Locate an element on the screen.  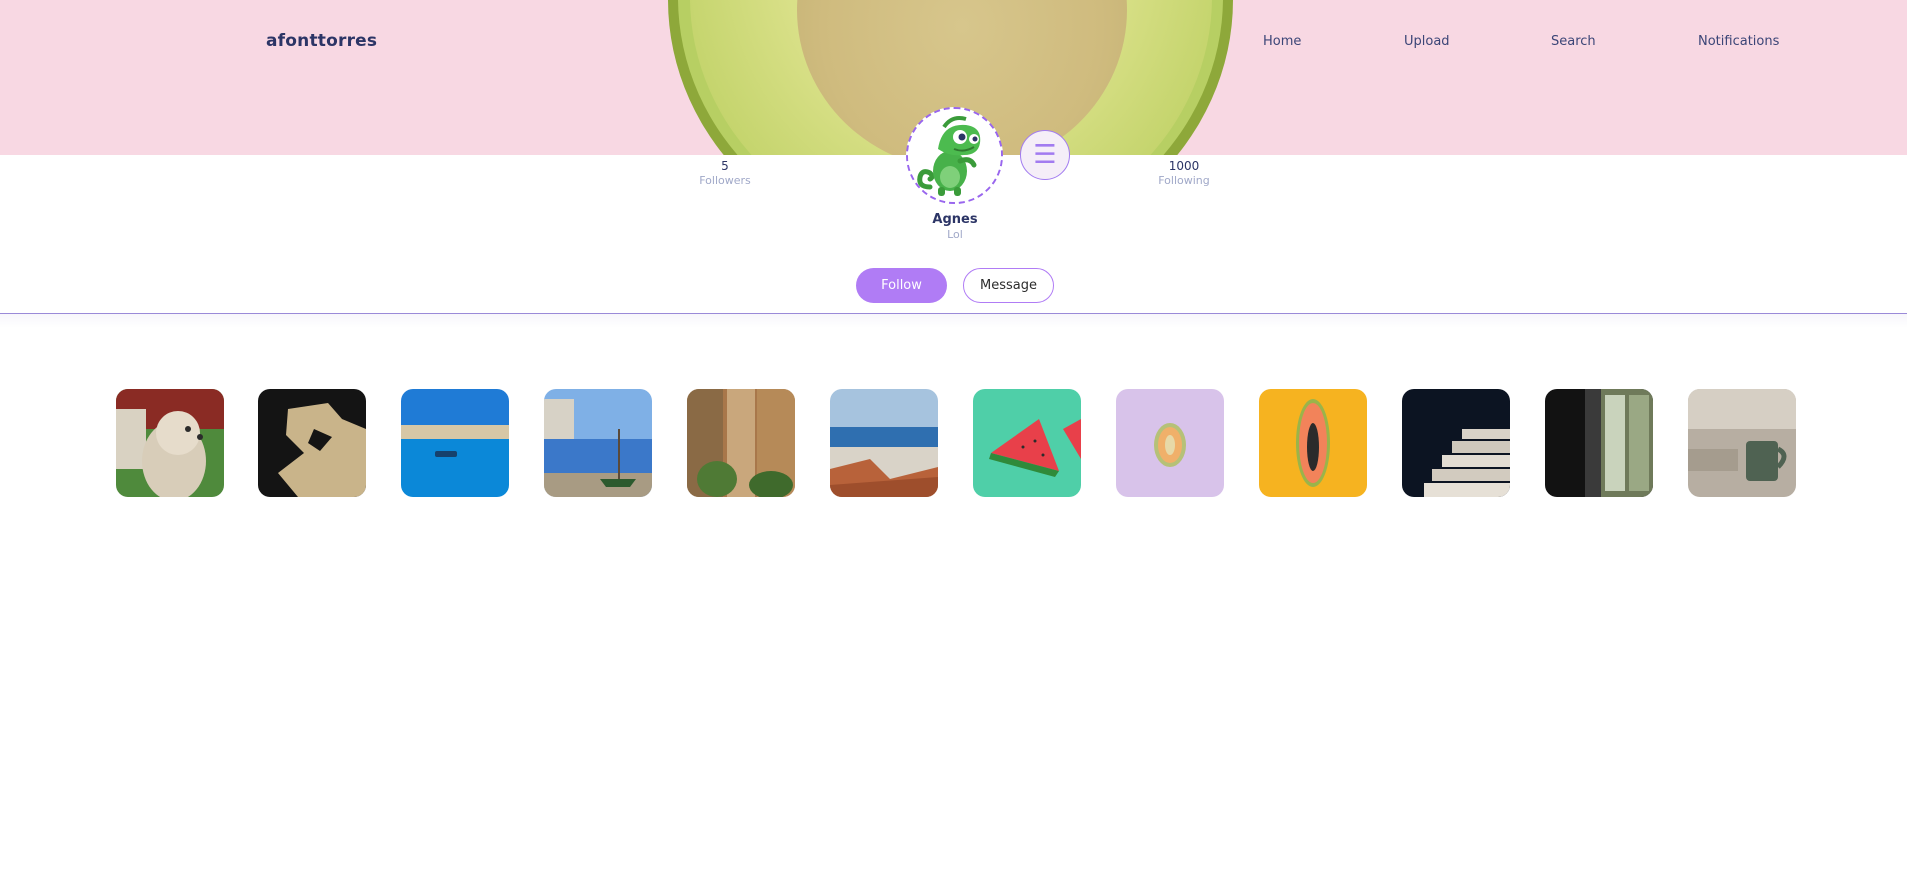
profile-menu-button: ☰ is located at coordinates (1045, 155).